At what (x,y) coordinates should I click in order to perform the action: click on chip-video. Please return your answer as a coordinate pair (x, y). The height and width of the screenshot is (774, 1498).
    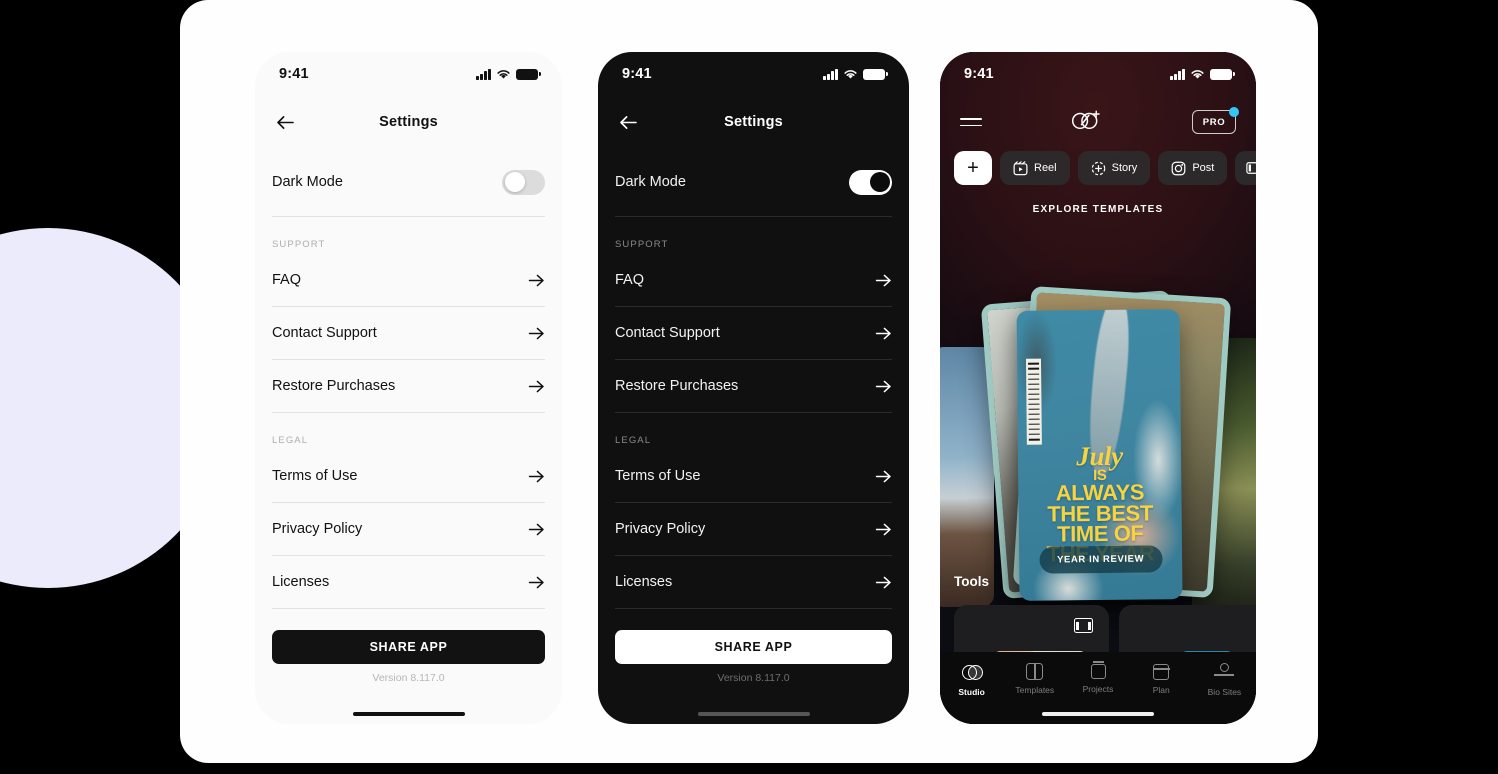
    Looking at the image, I should click on (1245, 168).